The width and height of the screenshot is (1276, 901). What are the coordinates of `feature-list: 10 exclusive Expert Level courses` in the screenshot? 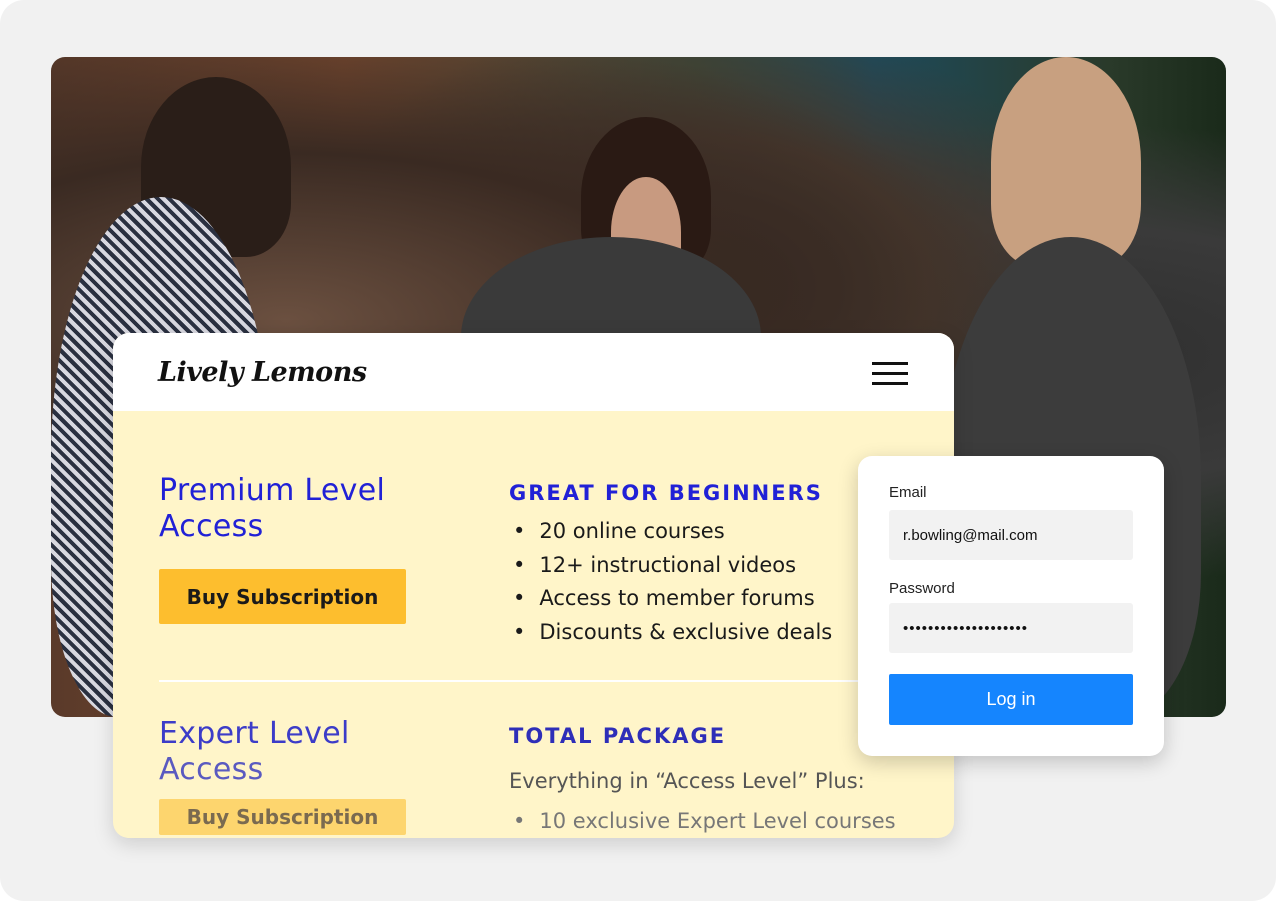 It's located at (704, 823).